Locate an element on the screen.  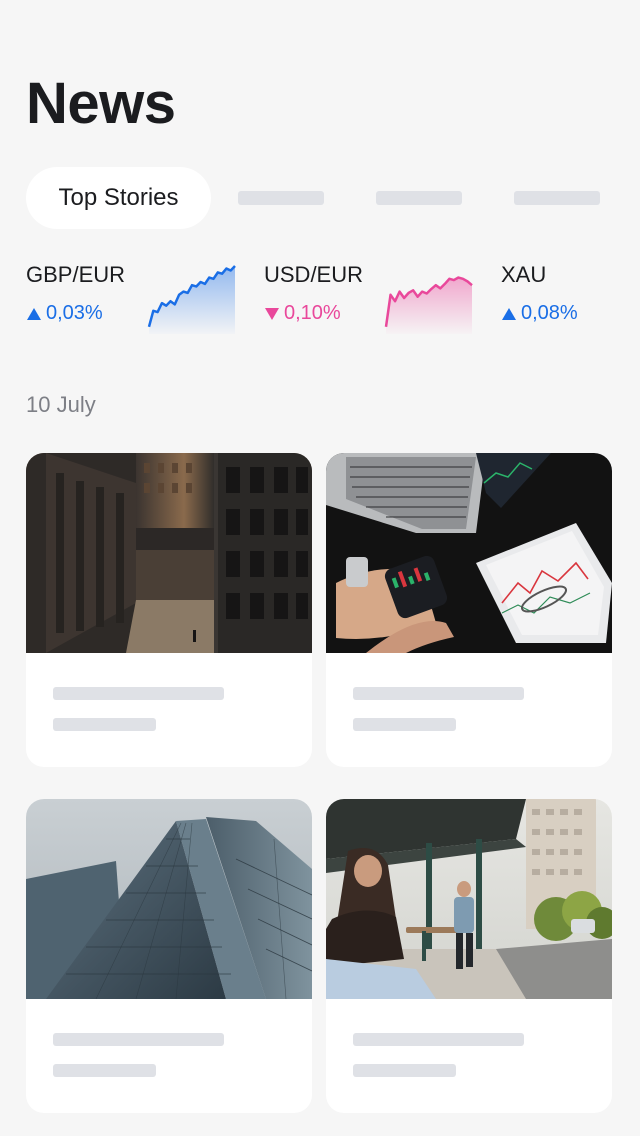
ticker-name: GBP/EUR is located at coordinates (76, 274).